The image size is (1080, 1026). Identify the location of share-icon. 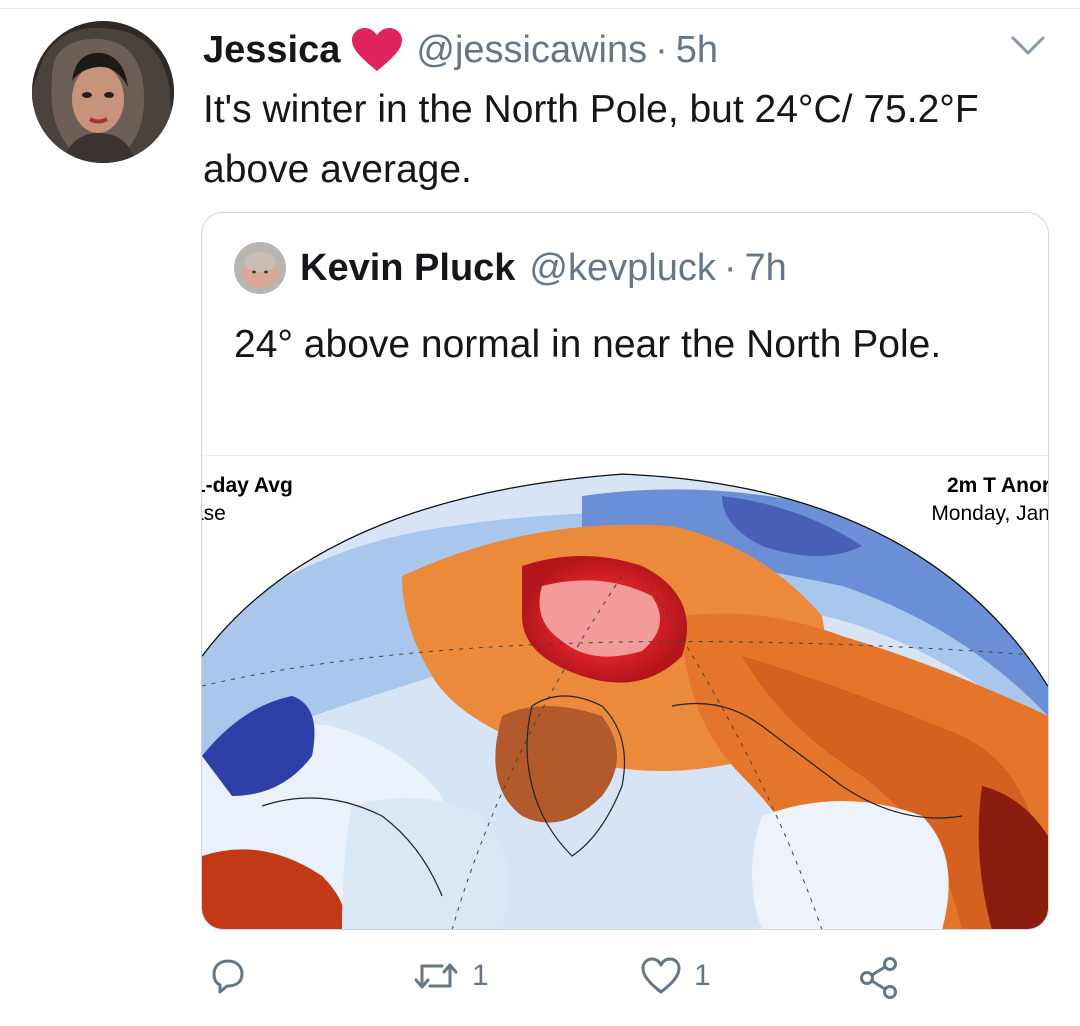
(878, 978).